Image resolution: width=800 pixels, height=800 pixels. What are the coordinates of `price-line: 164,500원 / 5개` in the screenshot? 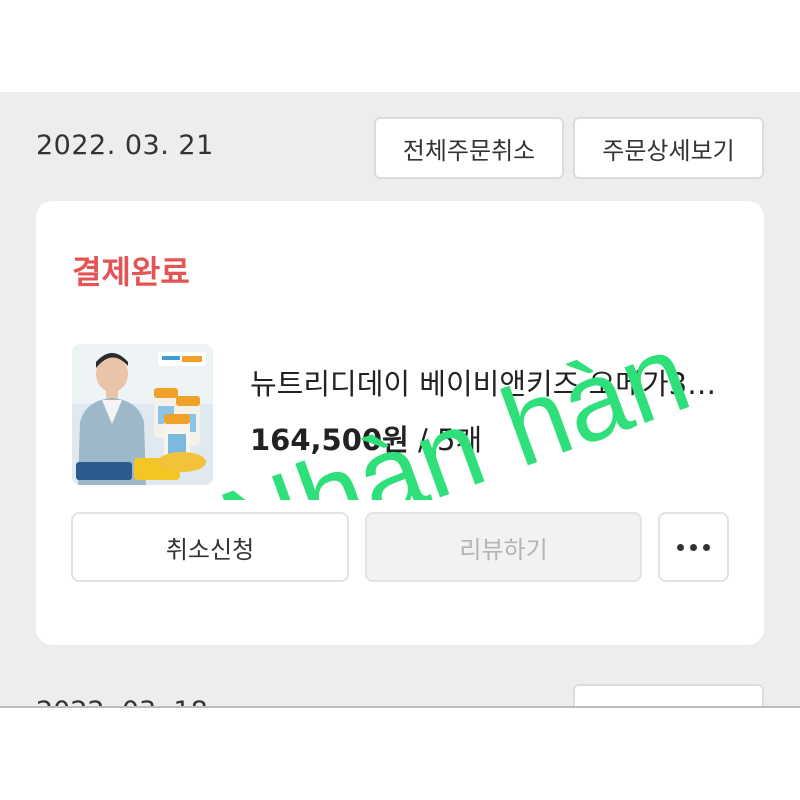 It's located at (366, 438).